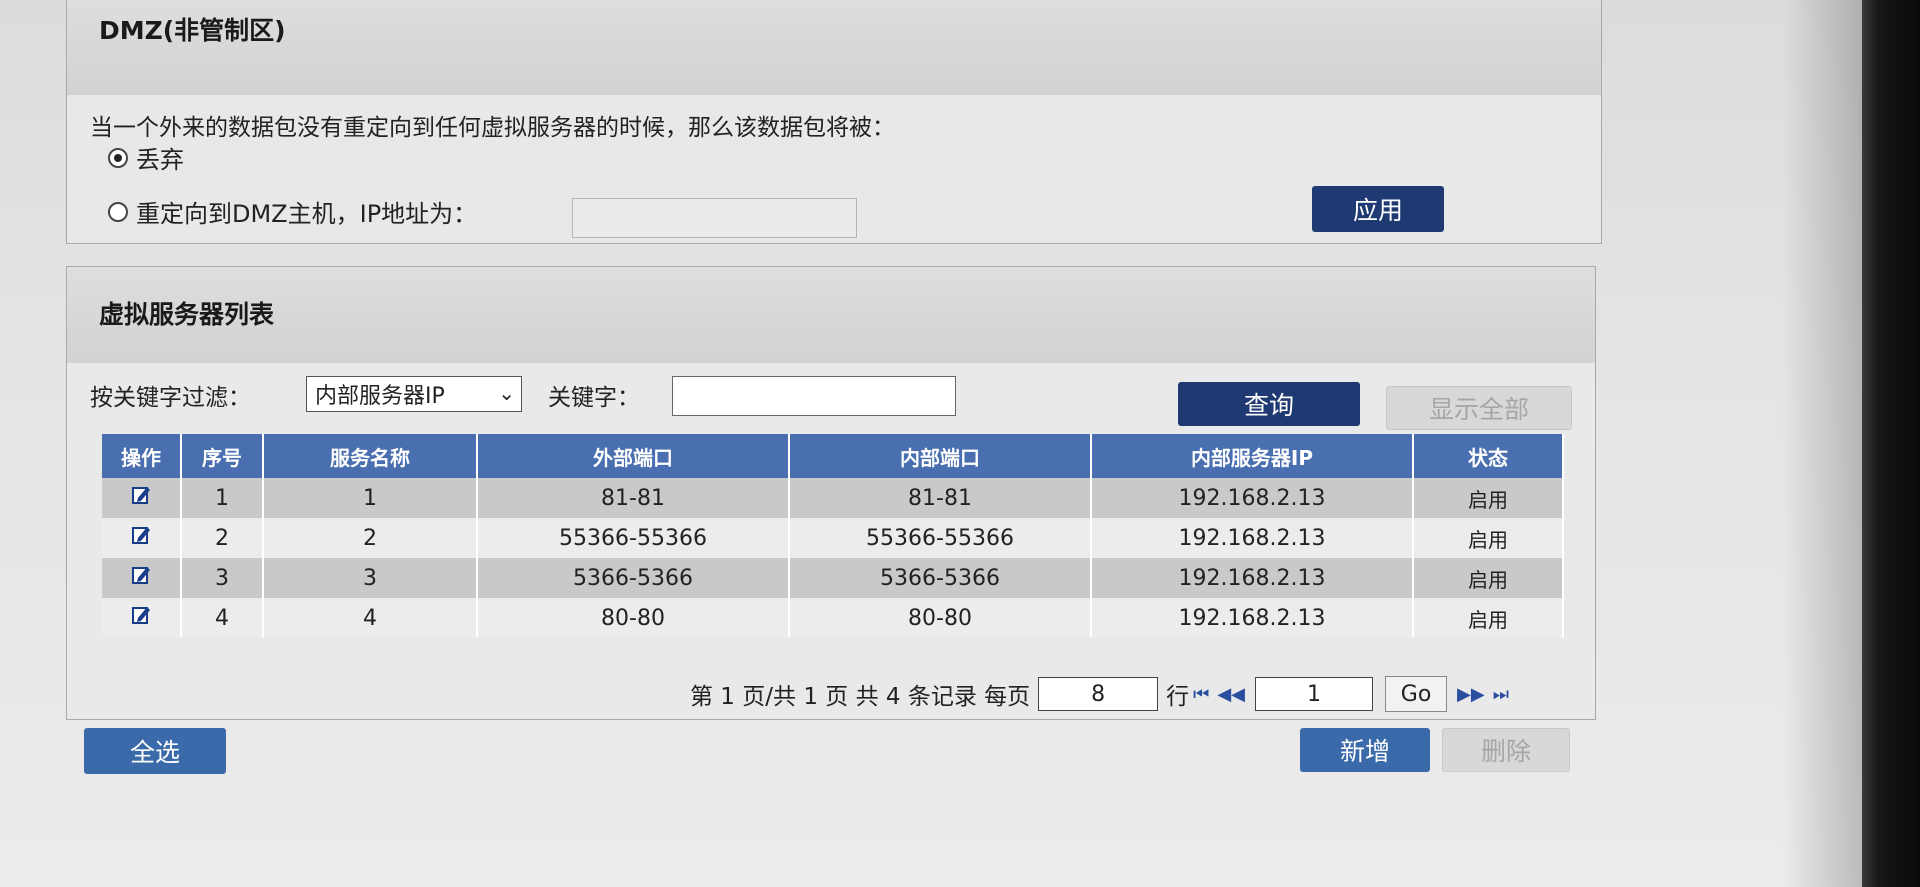  What do you see at coordinates (1479, 408) in the screenshot?
I see `show-all-button: 显示全部` at bounding box center [1479, 408].